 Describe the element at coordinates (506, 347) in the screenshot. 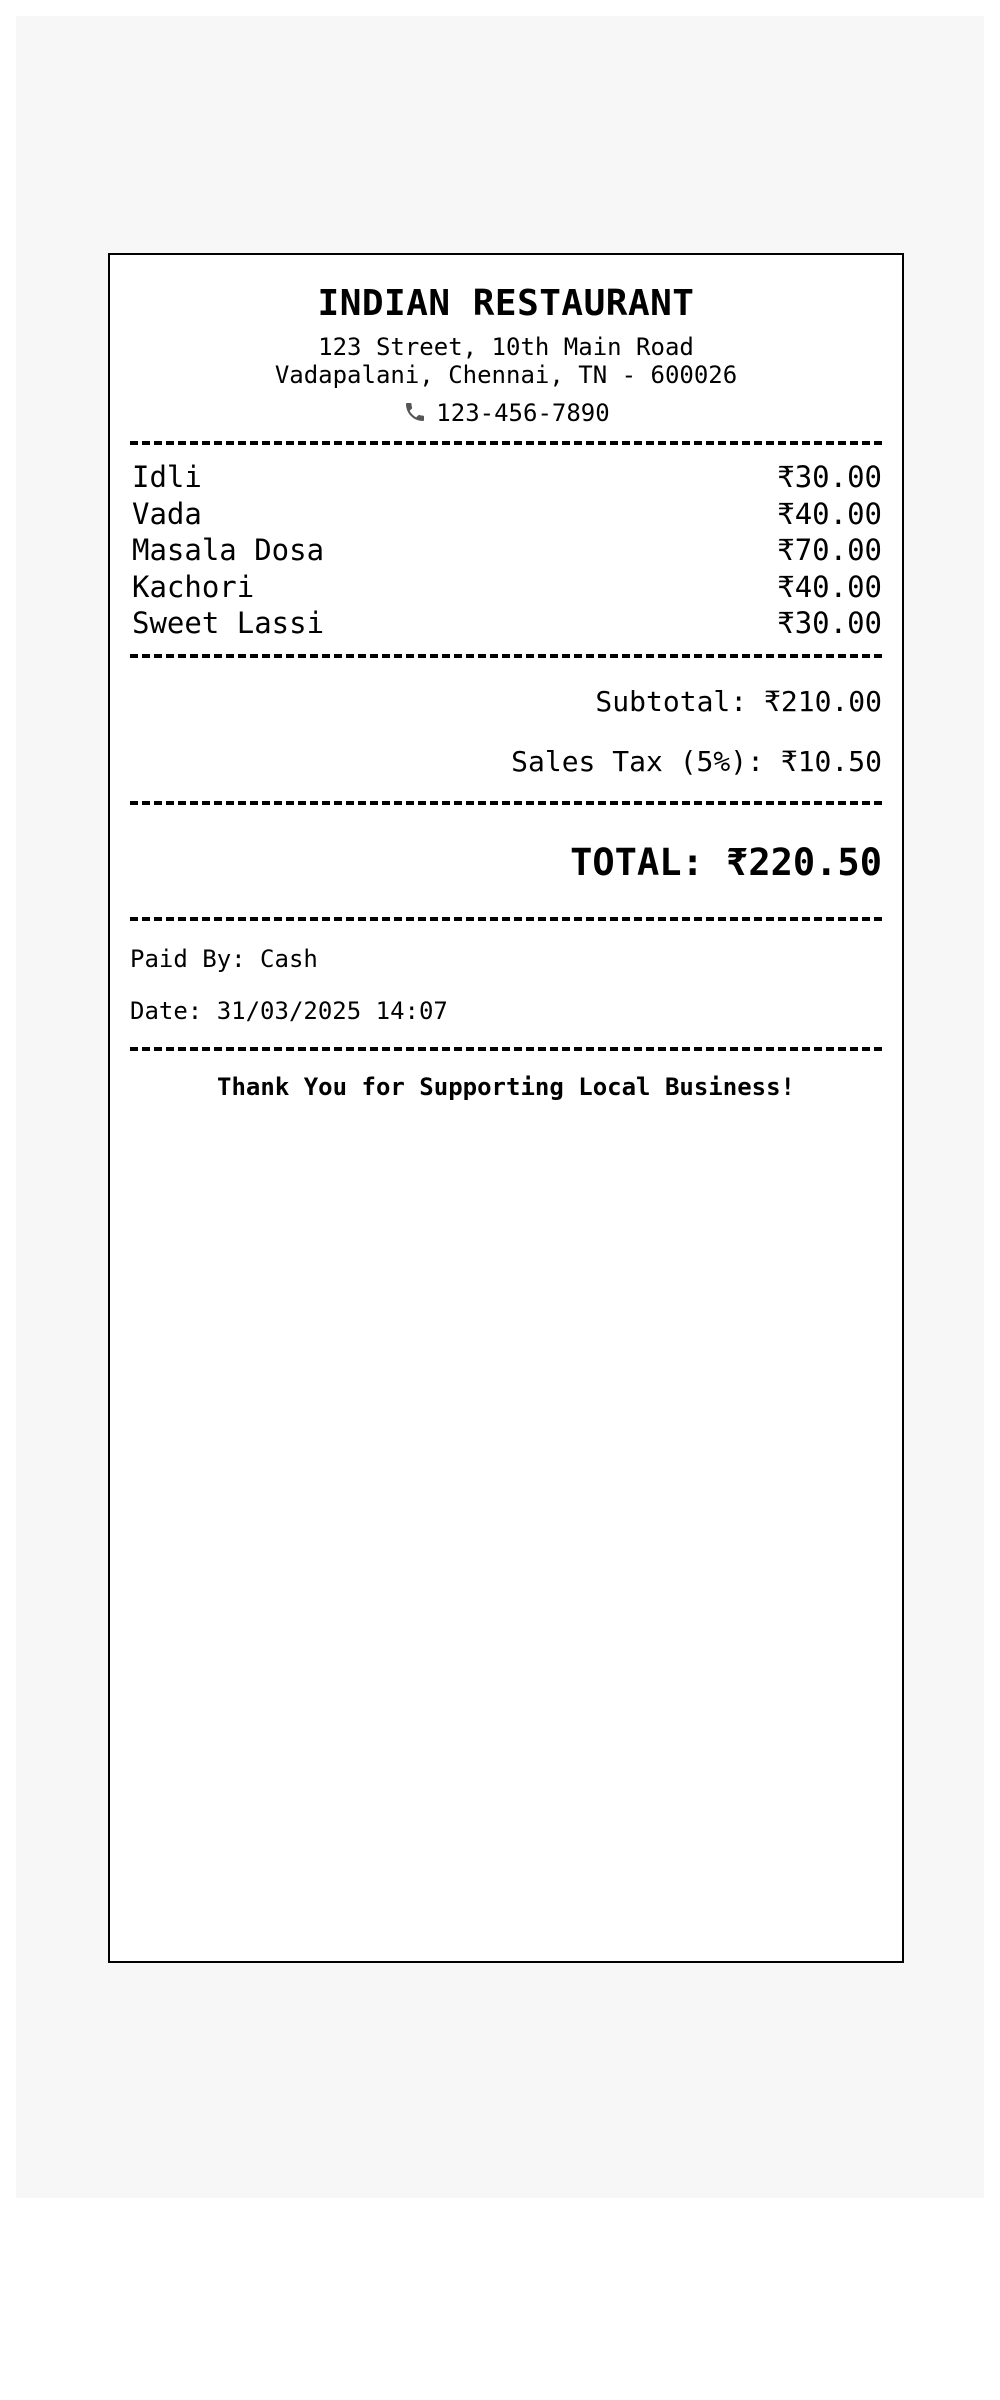

I see `address-line-1: 123 Street, 10th Main Road` at that location.